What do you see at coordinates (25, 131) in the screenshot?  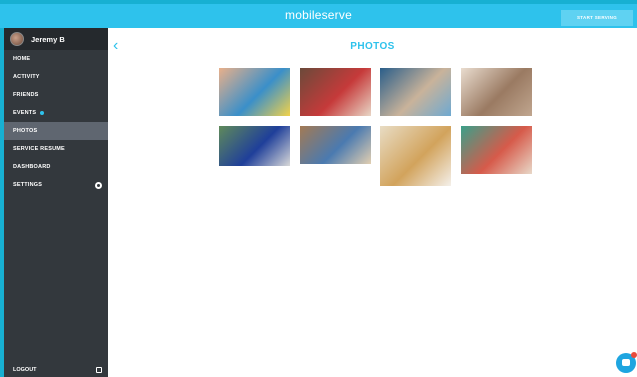 I see `sidebar-item-label: PHOTOS` at bounding box center [25, 131].